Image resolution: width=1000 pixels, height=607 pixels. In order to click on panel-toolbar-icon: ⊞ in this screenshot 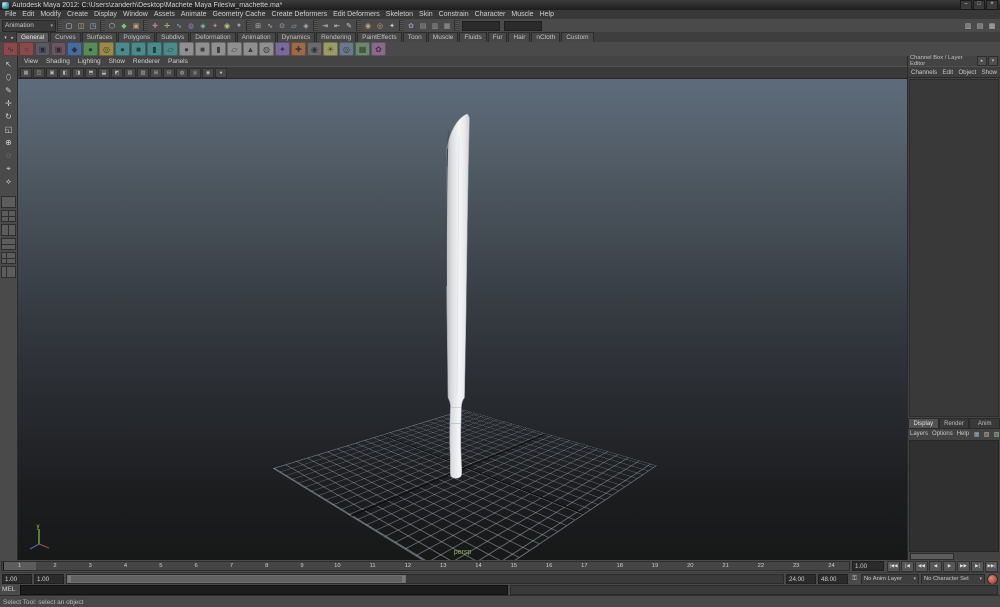, I will do `click(156, 72)`.